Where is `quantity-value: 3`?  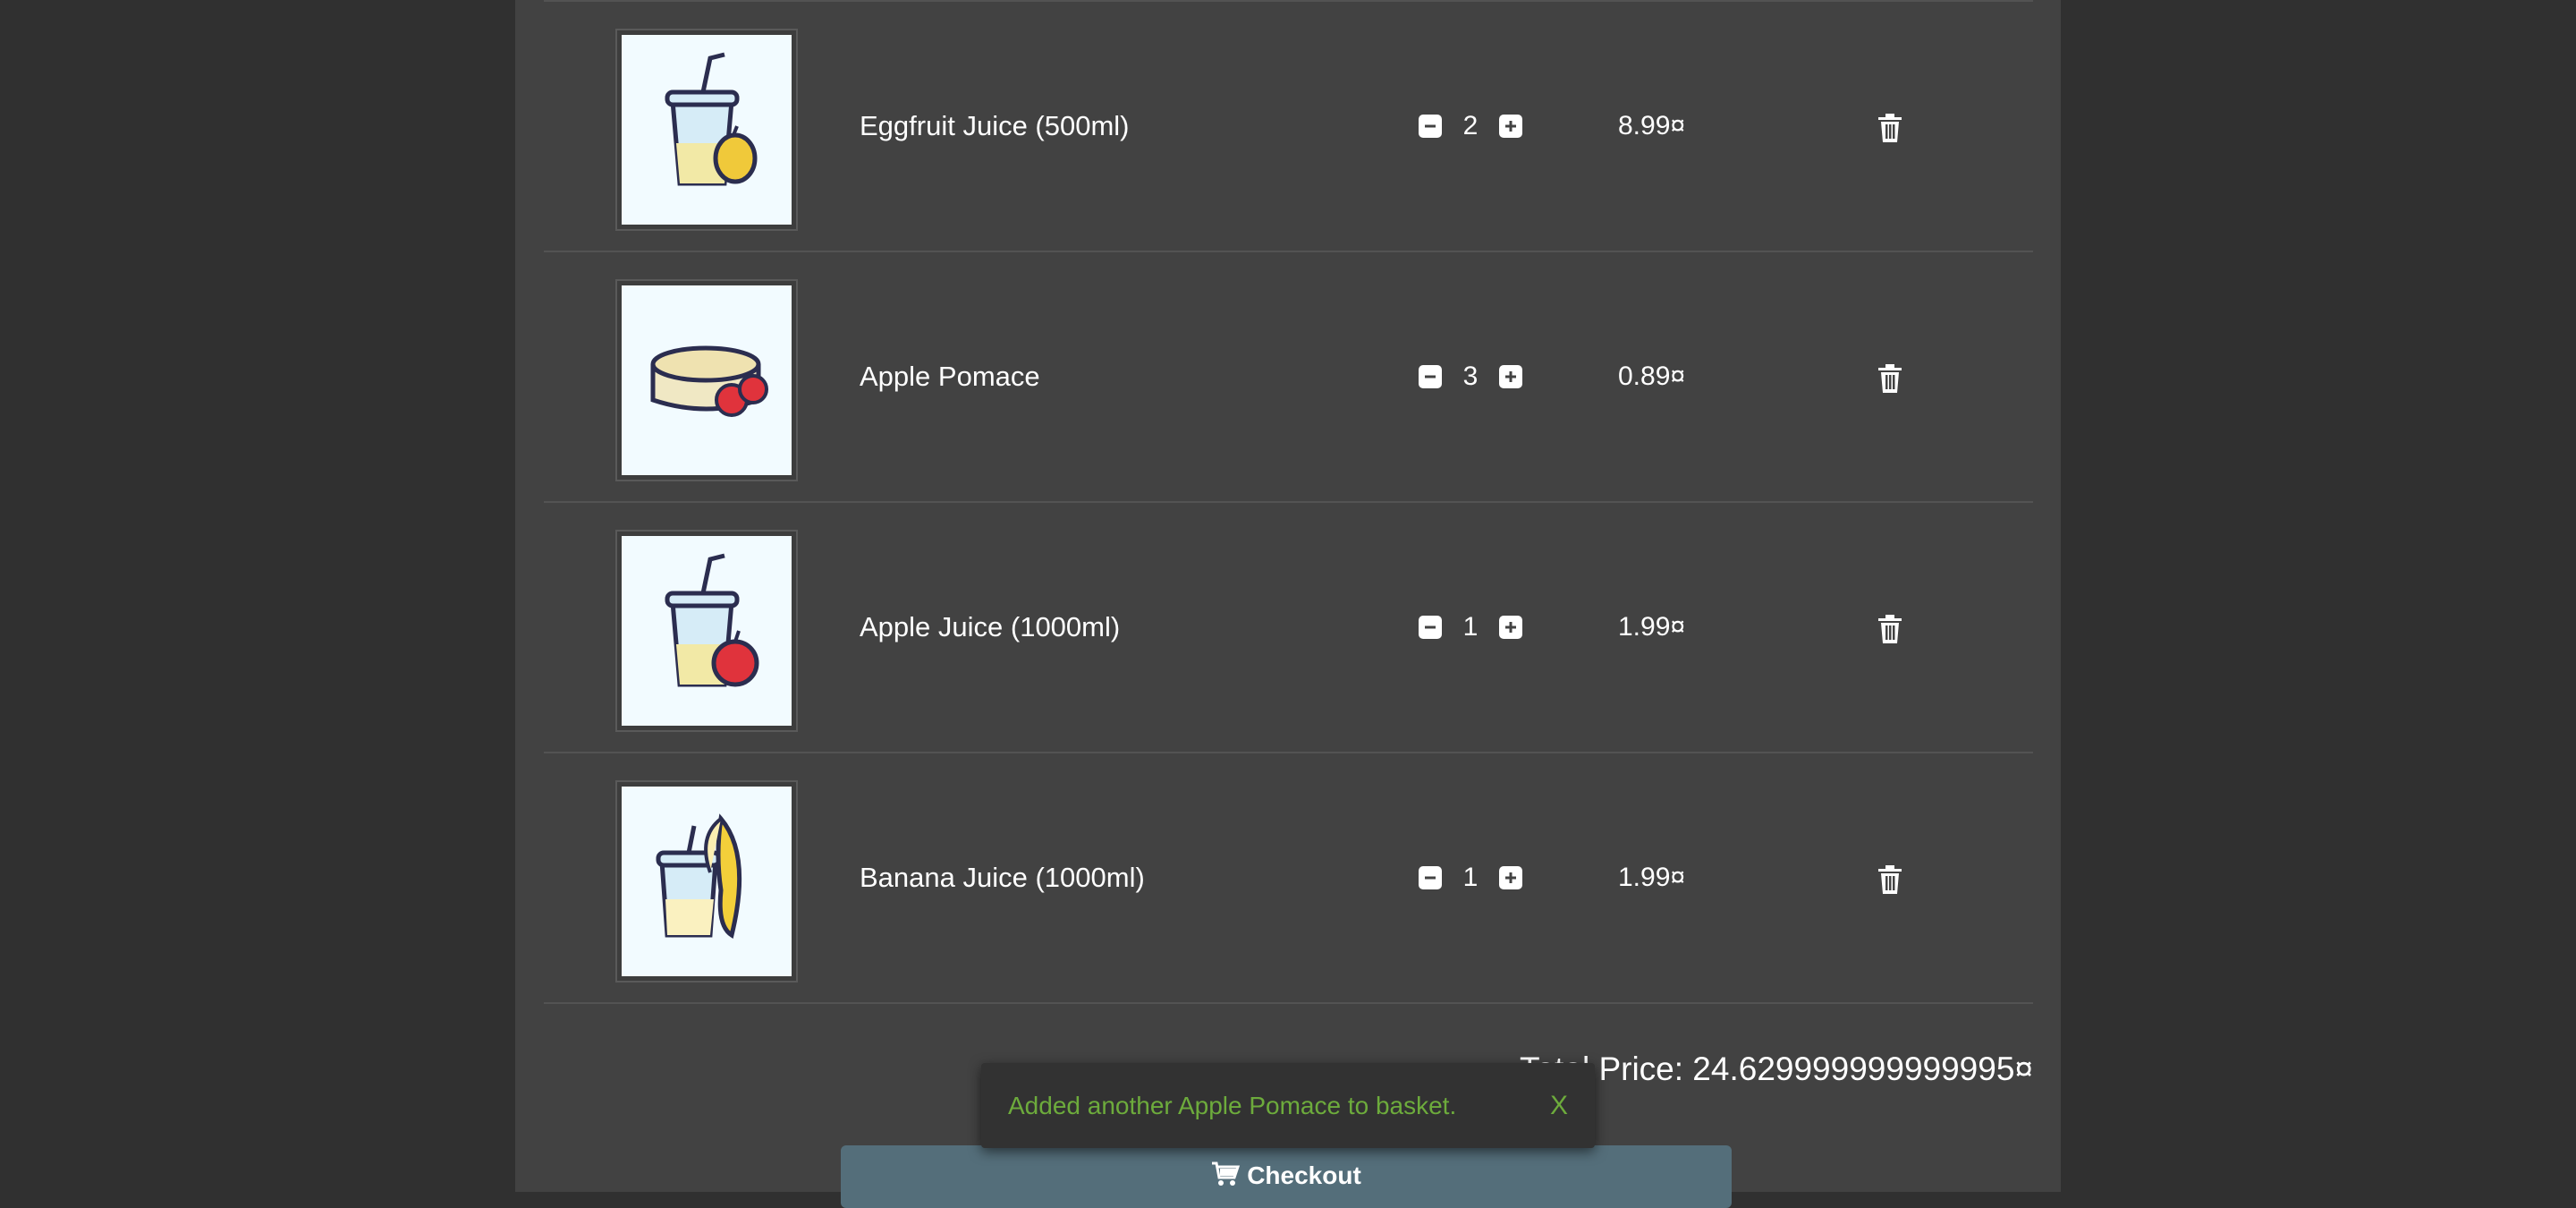 quantity-value: 3 is located at coordinates (1470, 376).